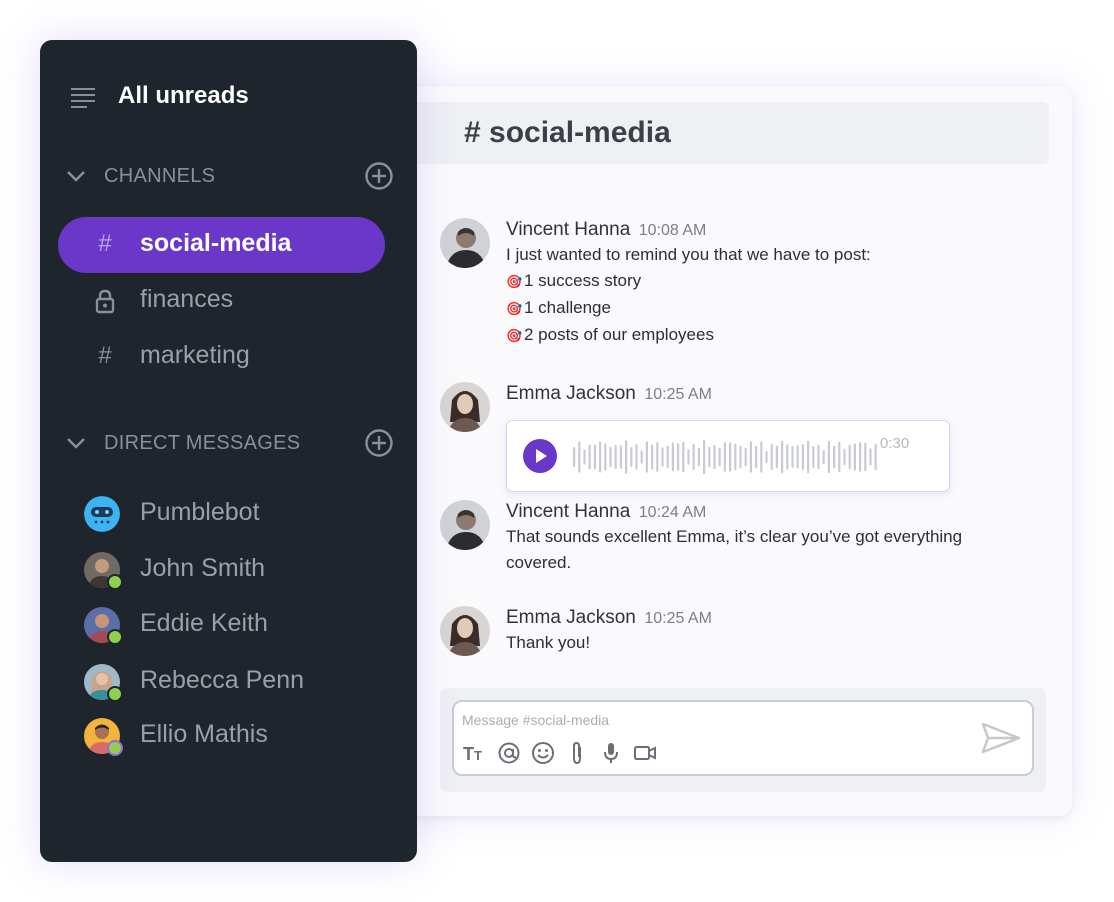 This screenshot has height=902, width=1114. I want to click on channel-finances: finances, so click(221, 301).